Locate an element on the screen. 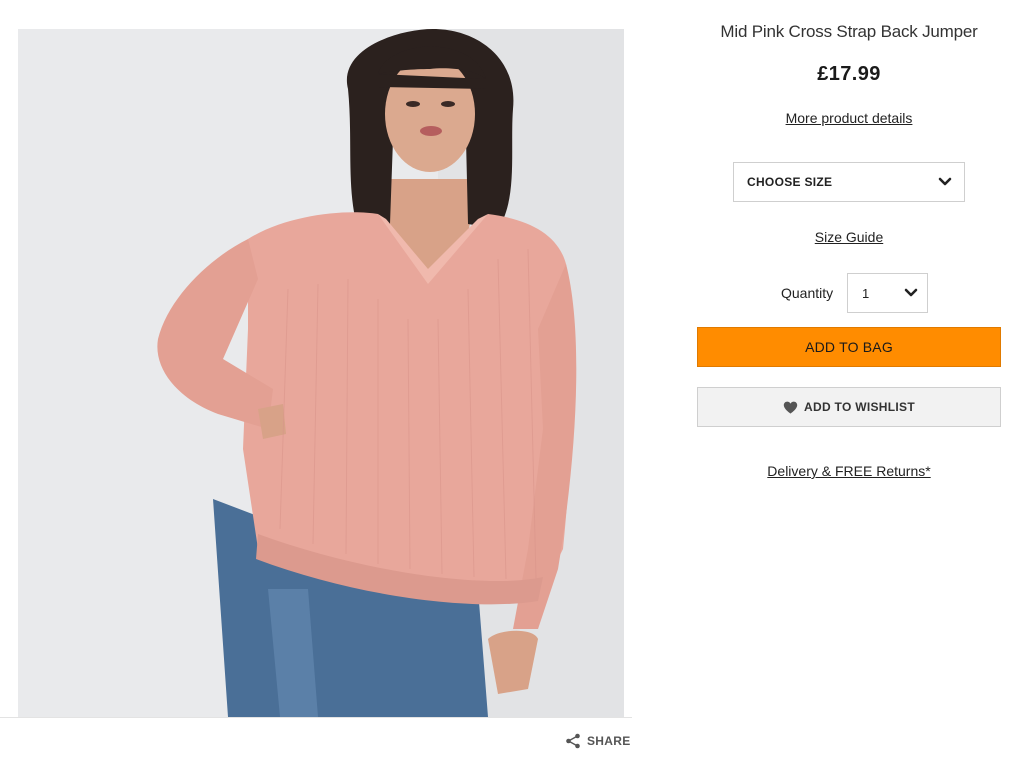  add-to-bag-label: ADD TO BAG is located at coordinates (849, 347).